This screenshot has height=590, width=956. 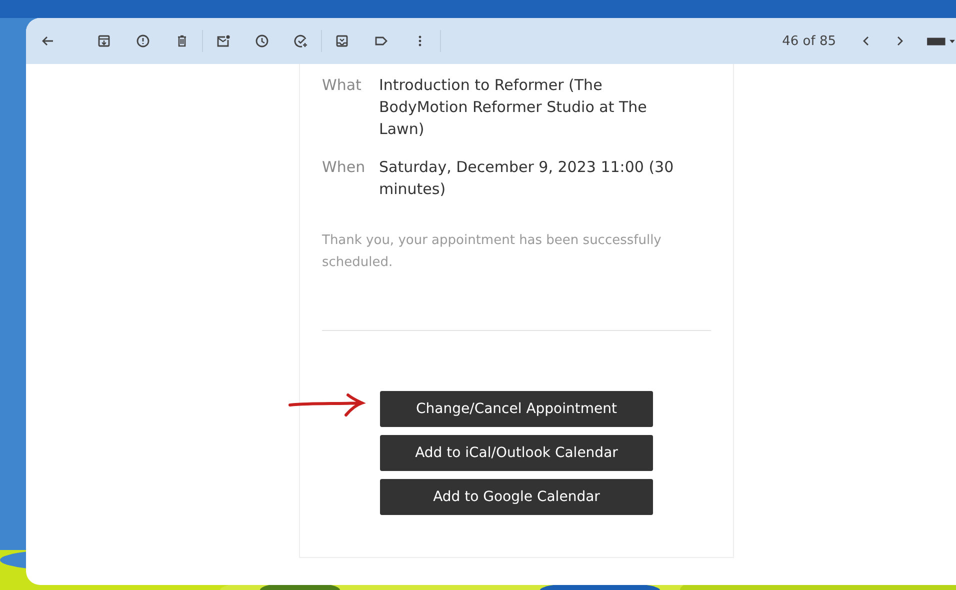 I want to click on calendar-action-button: Add to iCal/Outlook Calendar, so click(x=516, y=453).